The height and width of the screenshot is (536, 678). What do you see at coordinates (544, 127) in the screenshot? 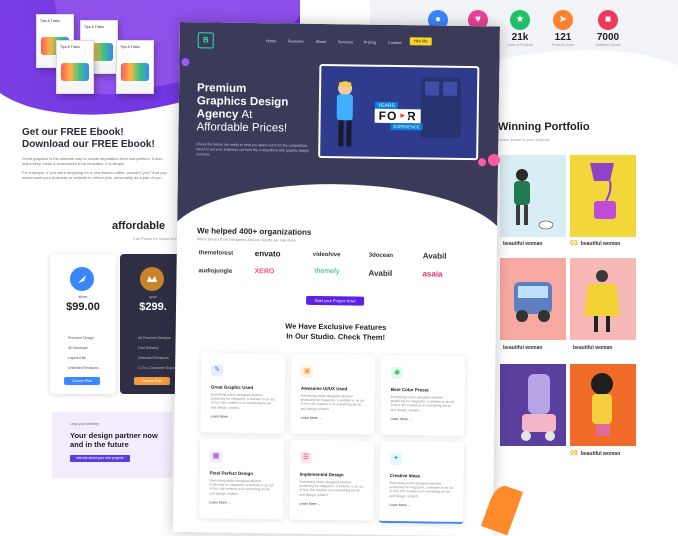
I see `portfolio-title: Winning Portfolio` at bounding box center [544, 127].